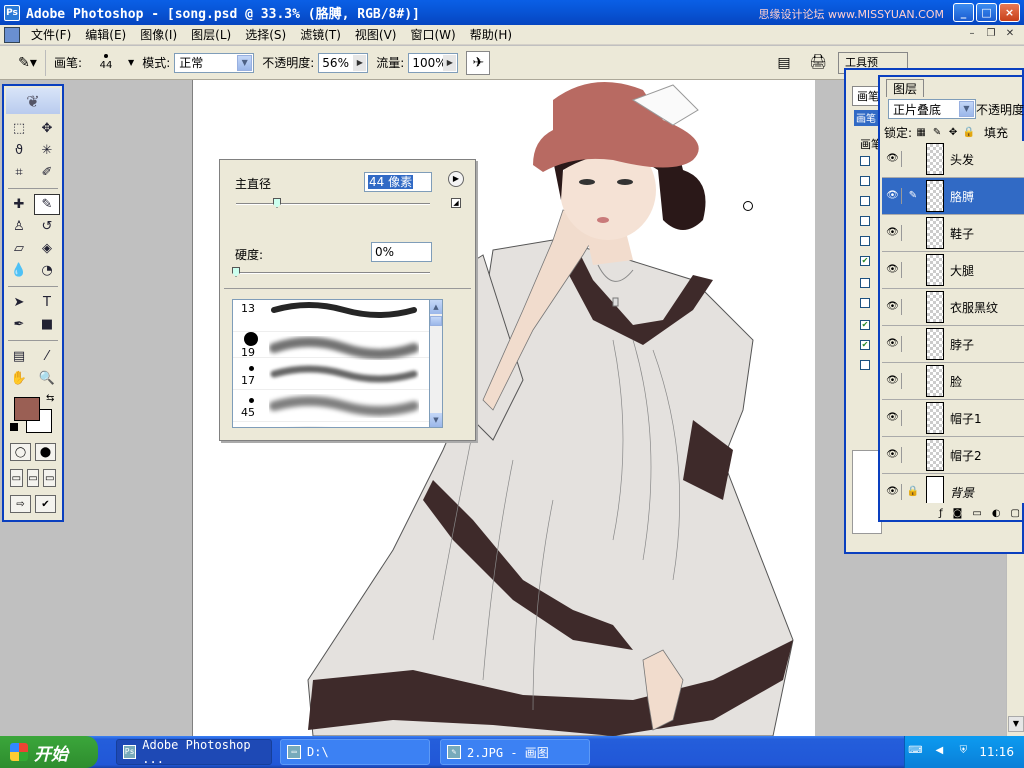 This screenshot has width=1024, height=768. I want to click on swap-colors-icon: ⇆, so click(50, 398).